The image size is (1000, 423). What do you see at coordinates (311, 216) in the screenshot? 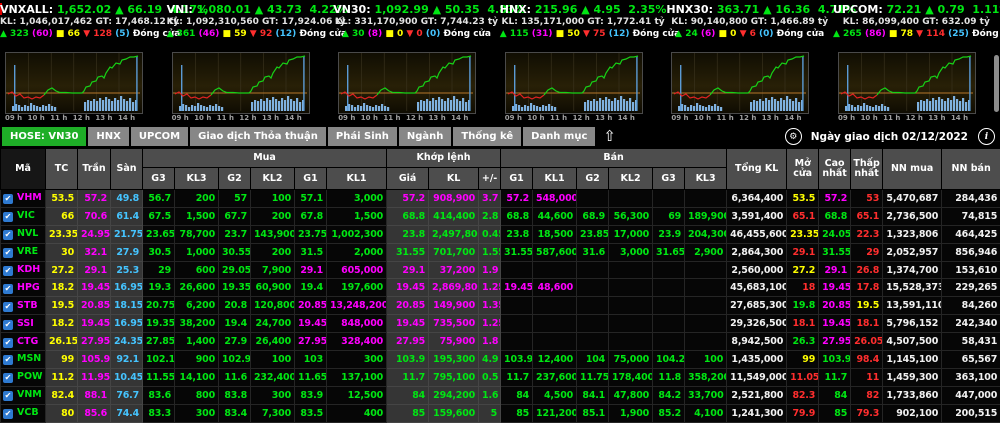
I see `buy-price-1: 67.8` at bounding box center [311, 216].